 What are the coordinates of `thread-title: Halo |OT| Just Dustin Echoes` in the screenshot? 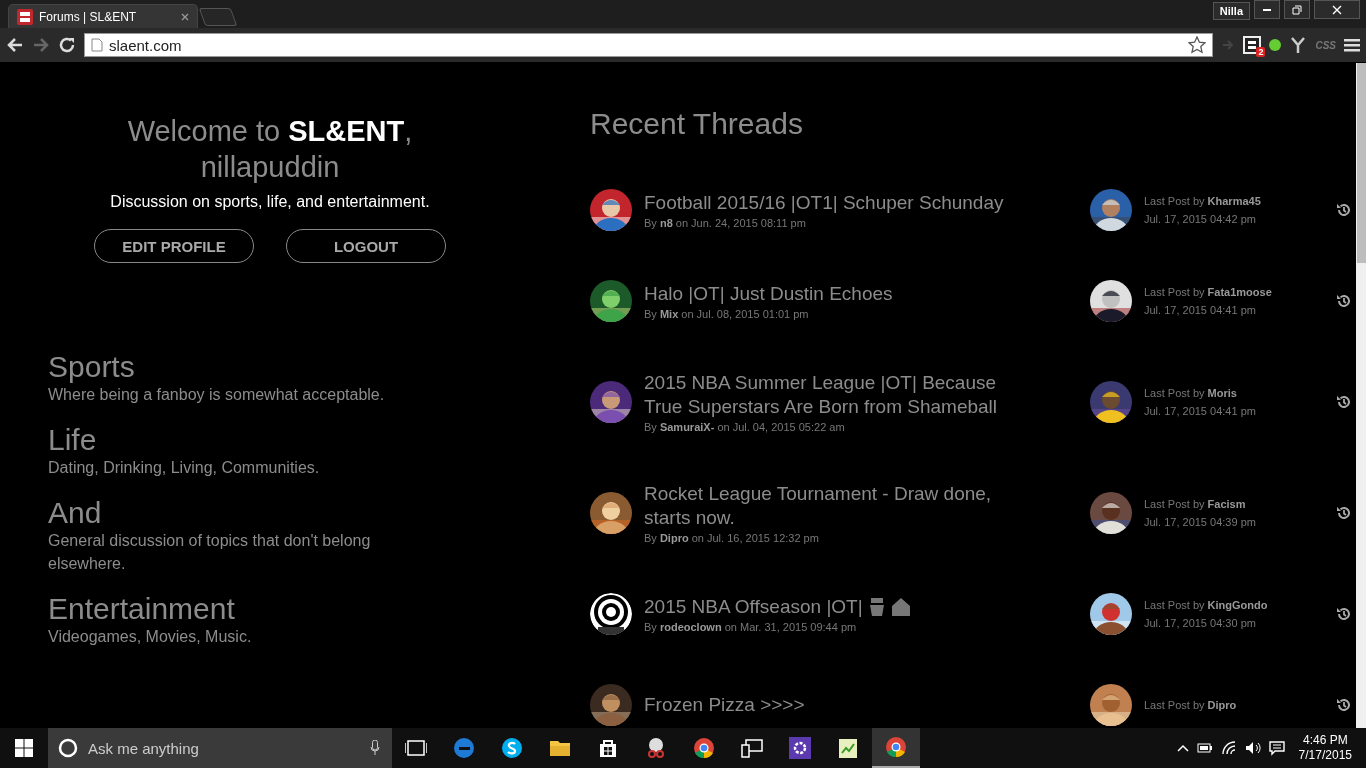 It's located at (768, 294).